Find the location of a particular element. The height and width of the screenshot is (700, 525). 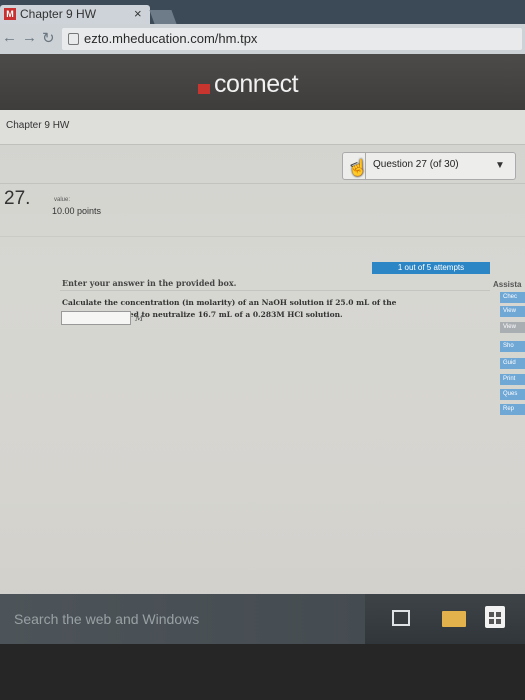

connect-header: connect is located at coordinates (262, 82).